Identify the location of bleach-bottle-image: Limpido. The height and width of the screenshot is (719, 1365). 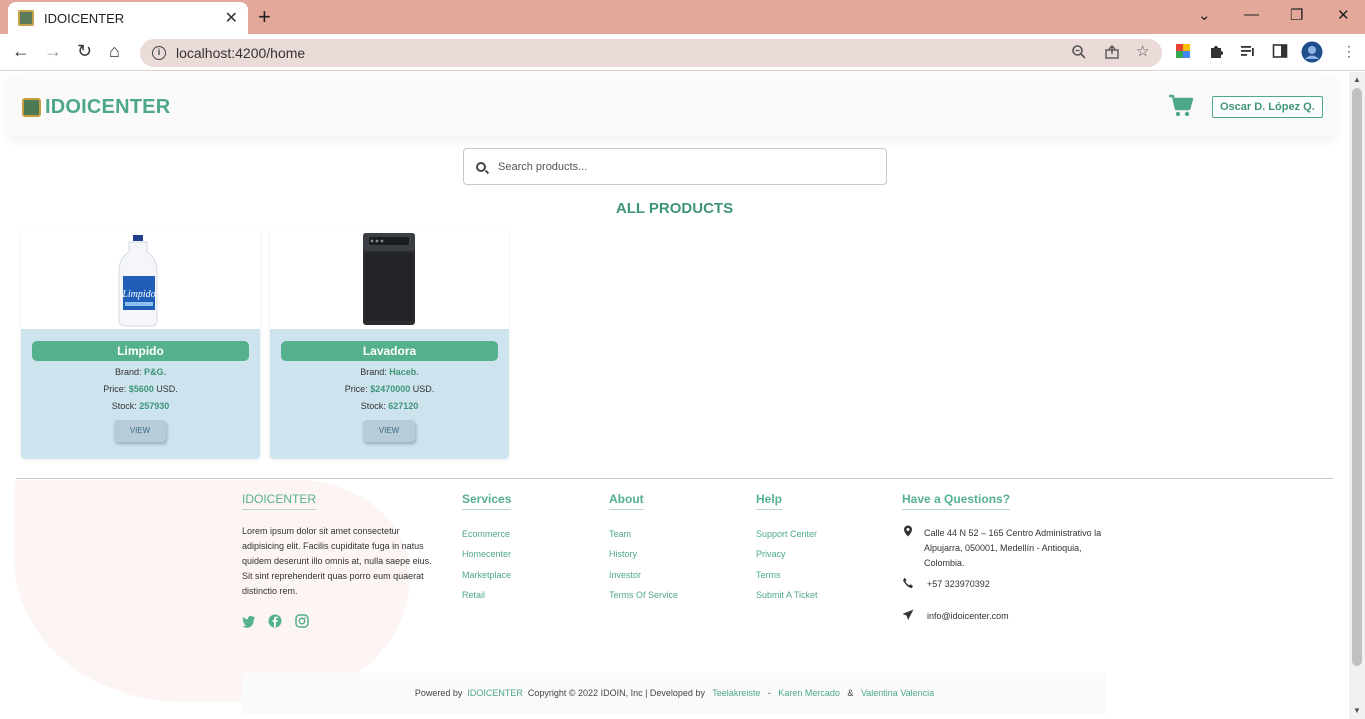
(138, 281).